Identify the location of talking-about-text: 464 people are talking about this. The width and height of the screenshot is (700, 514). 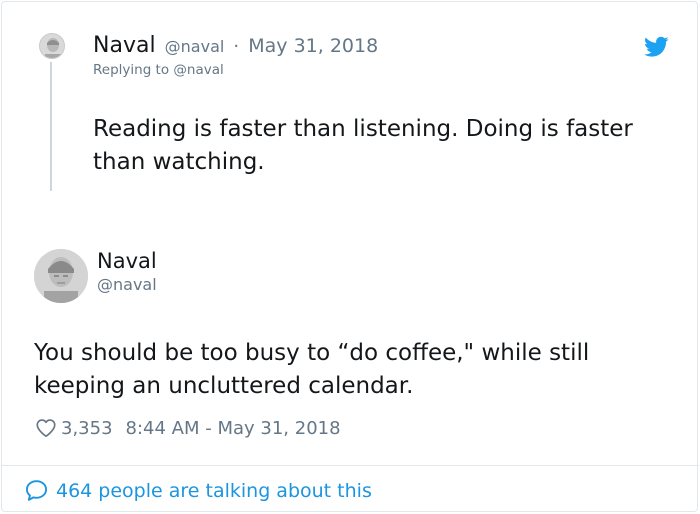
(214, 491).